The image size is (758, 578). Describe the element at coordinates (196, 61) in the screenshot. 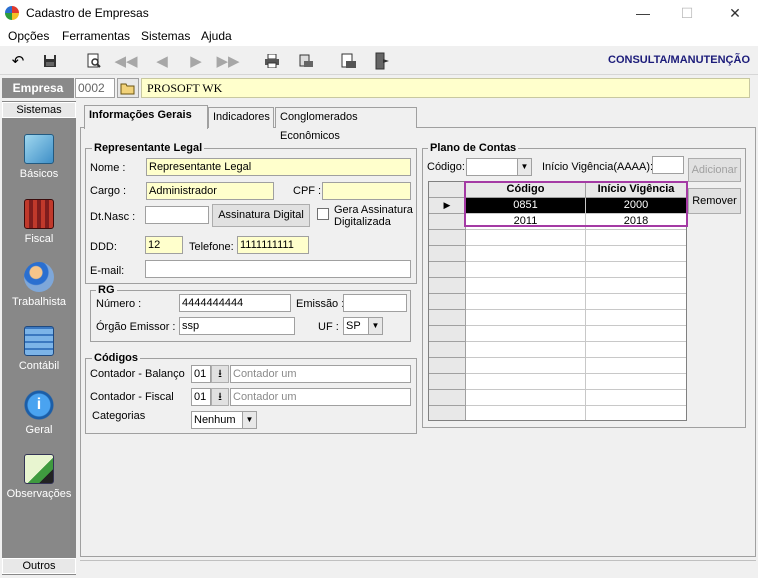

I see `next-record-icon: ▶` at that location.